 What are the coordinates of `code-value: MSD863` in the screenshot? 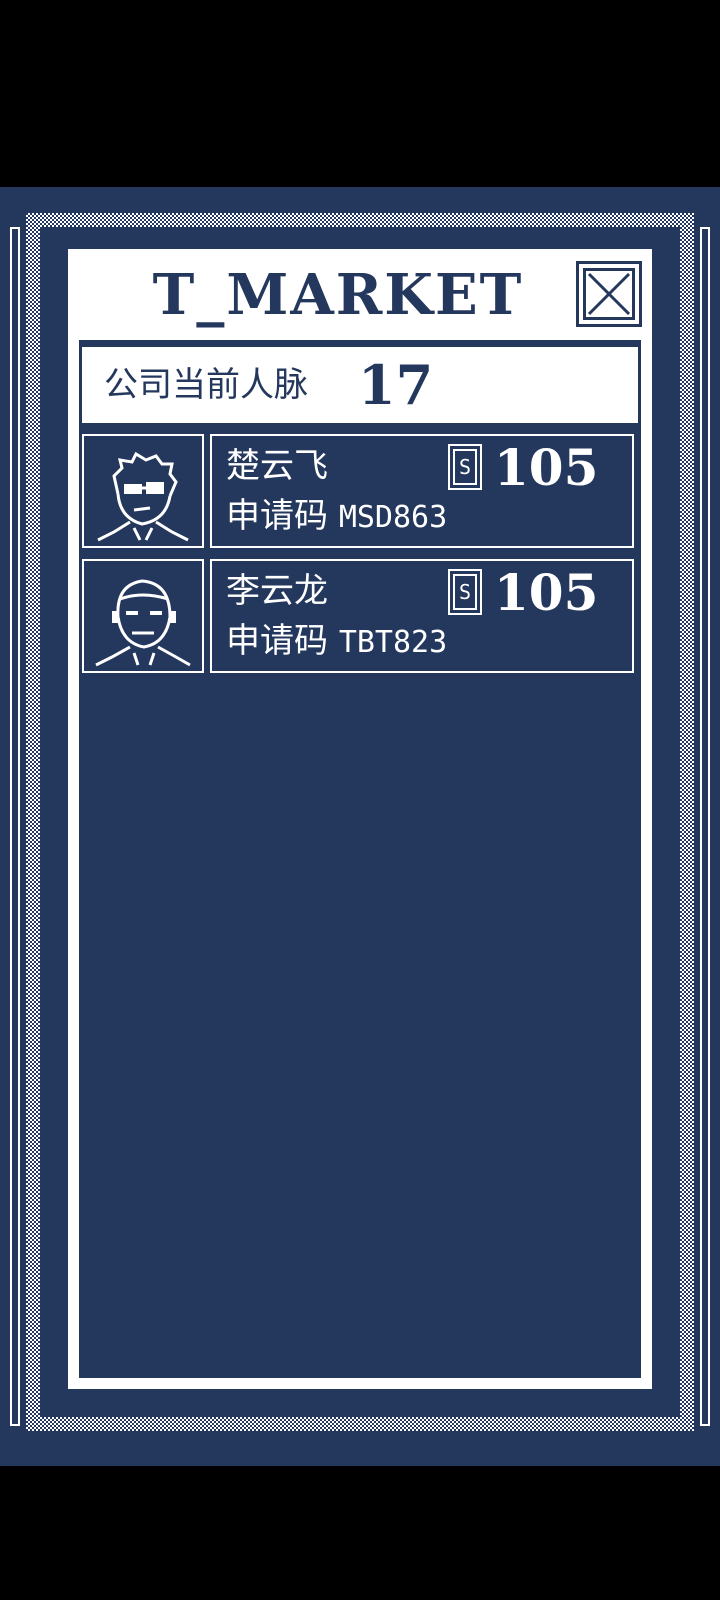 It's located at (393, 517).